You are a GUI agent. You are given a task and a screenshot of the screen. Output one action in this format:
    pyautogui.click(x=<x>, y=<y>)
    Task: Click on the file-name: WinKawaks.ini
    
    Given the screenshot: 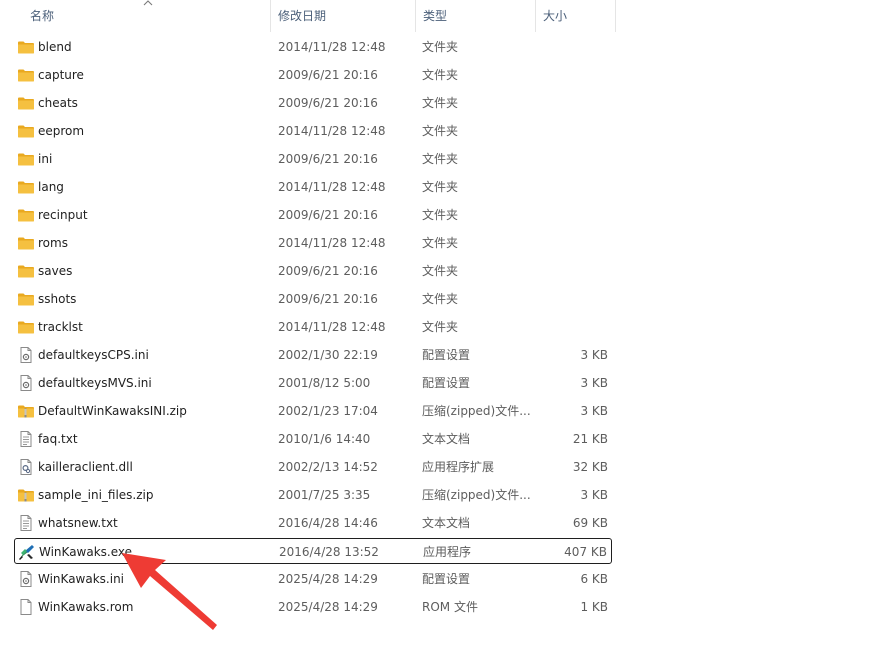 What is the action you would take?
    pyautogui.click(x=81, y=579)
    